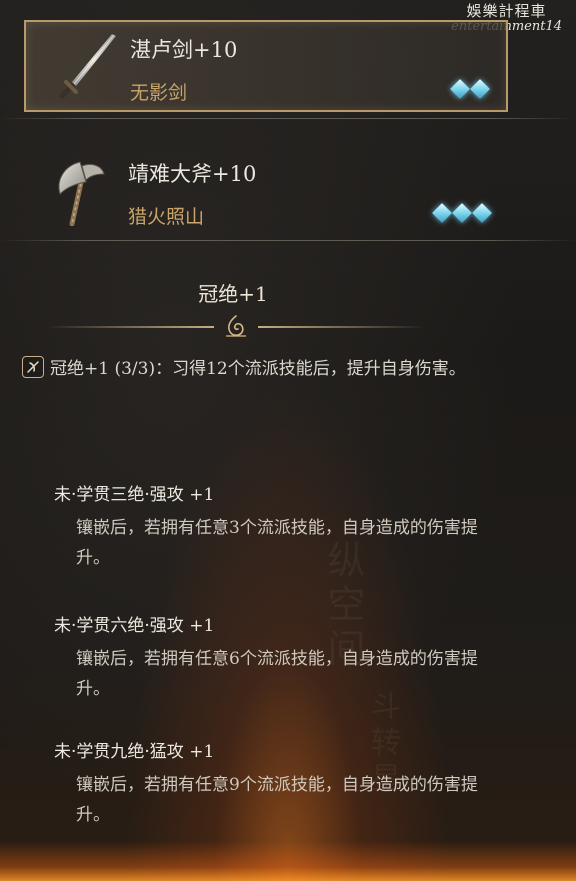 The image size is (576, 881). Describe the element at coordinates (506, 11) in the screenshot. I see `watermark-chinese: 娛樂計程車` at that location.